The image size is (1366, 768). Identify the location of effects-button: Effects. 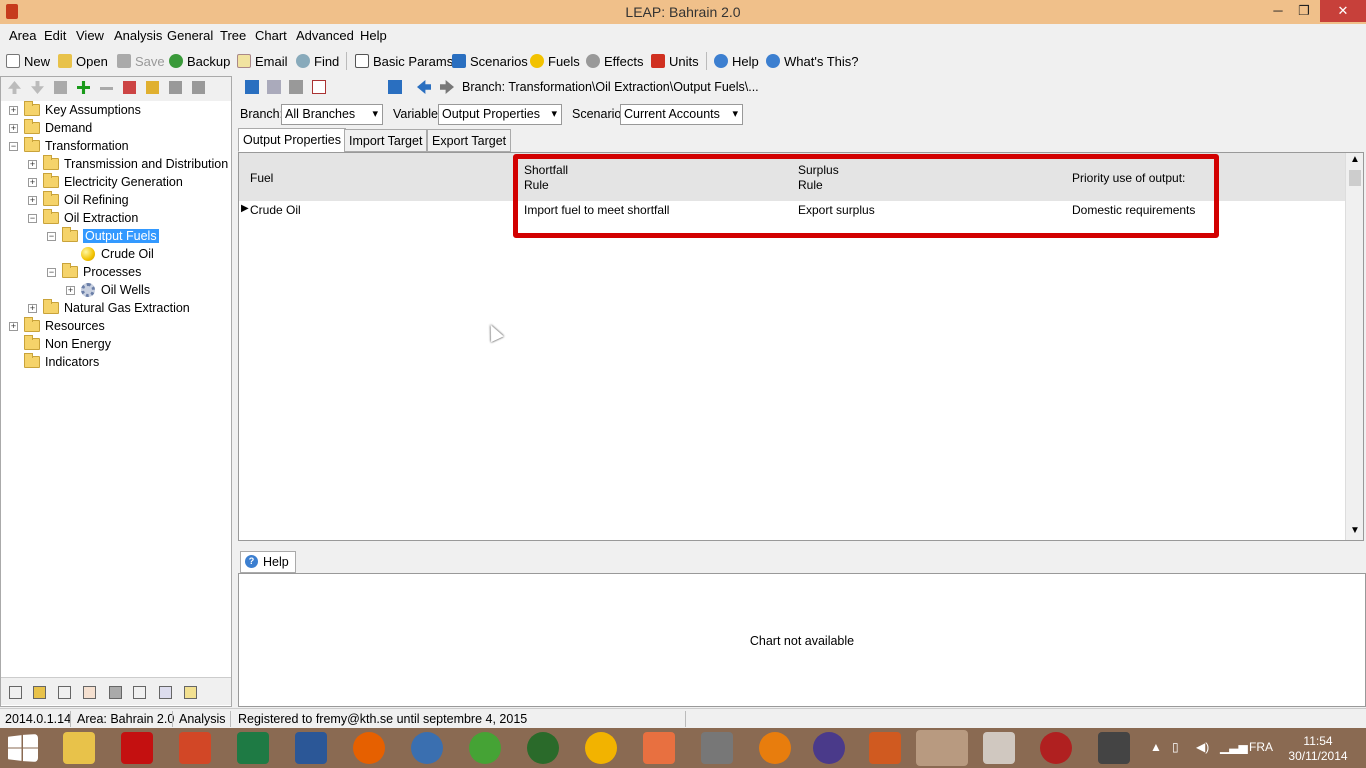
(615, 61).